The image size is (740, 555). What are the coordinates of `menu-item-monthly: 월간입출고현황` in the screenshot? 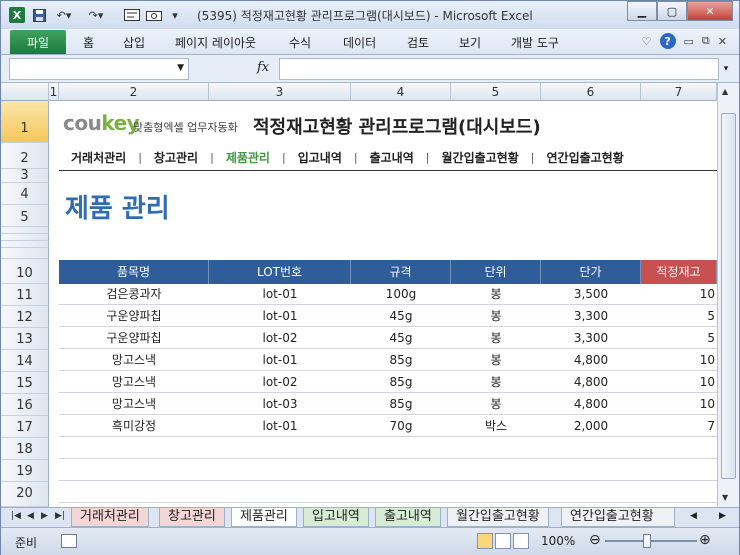 It's located at (479, 157).